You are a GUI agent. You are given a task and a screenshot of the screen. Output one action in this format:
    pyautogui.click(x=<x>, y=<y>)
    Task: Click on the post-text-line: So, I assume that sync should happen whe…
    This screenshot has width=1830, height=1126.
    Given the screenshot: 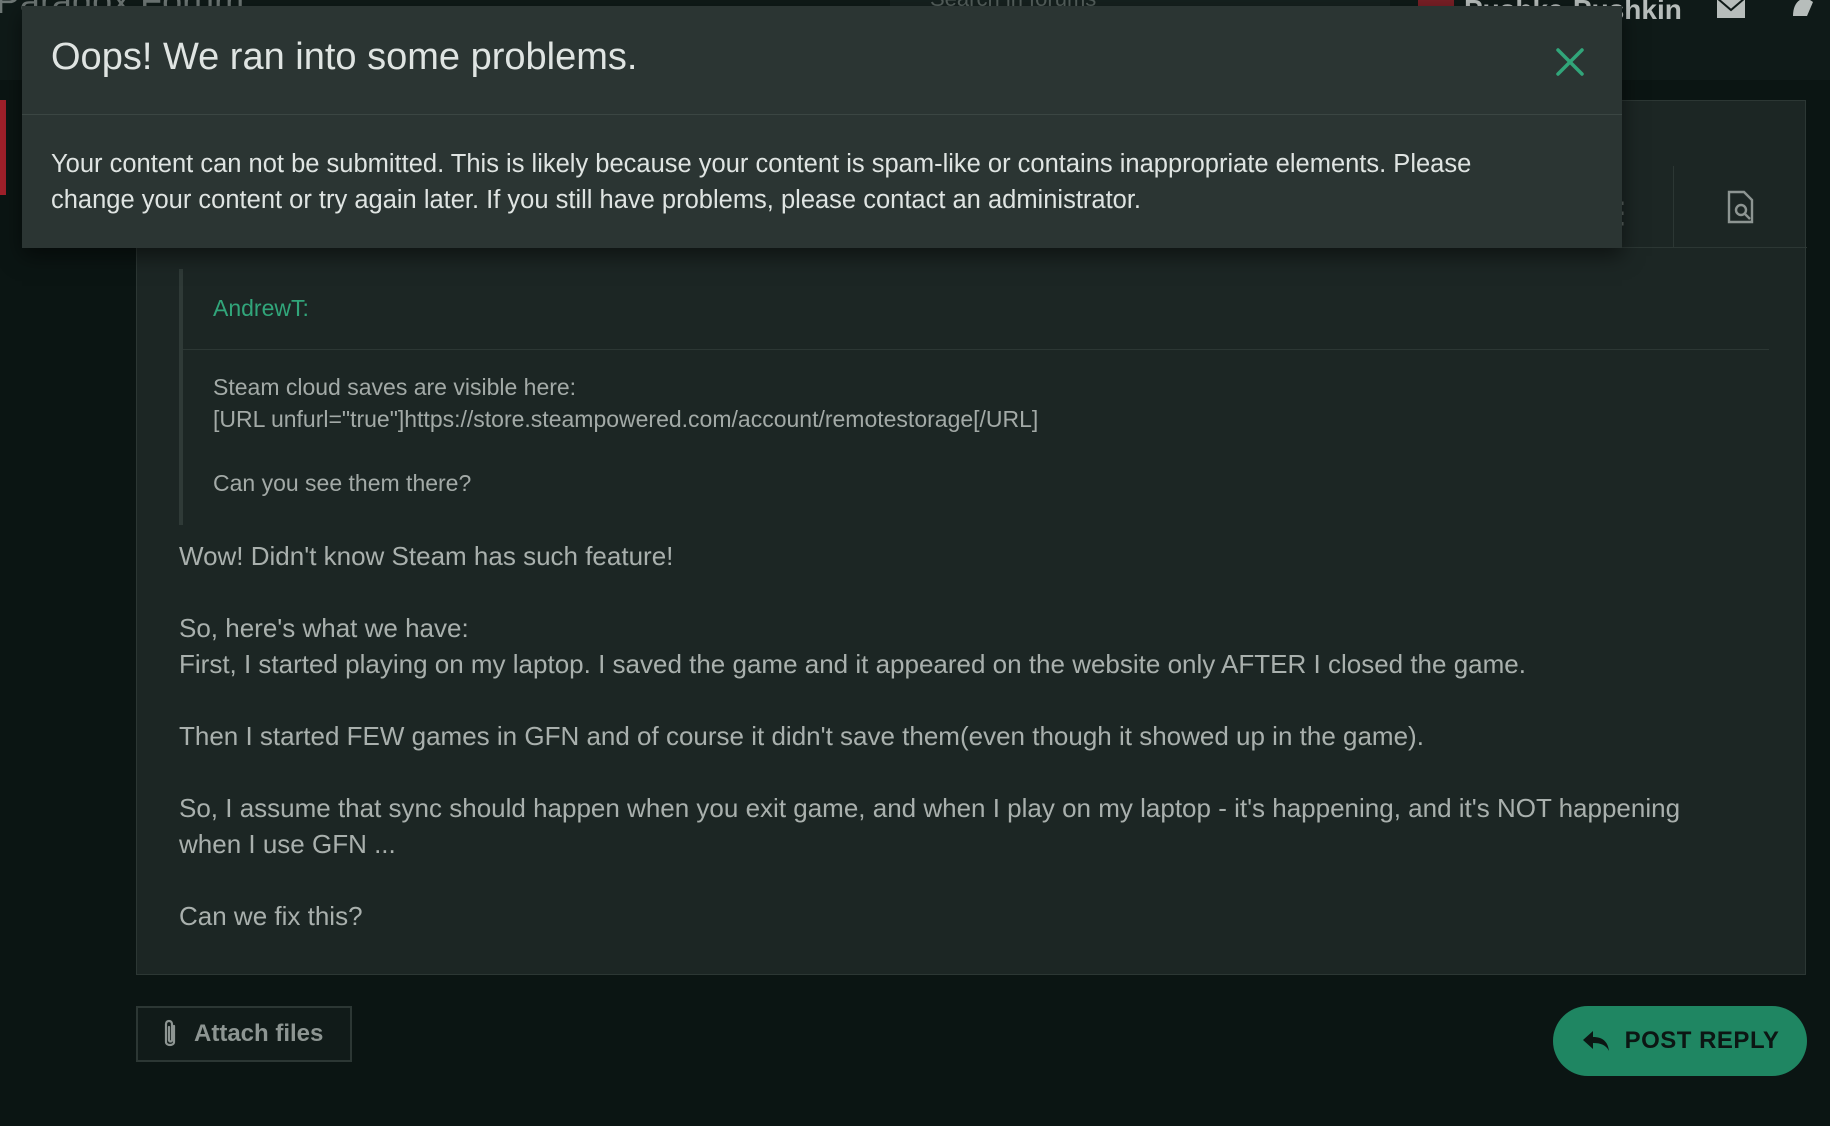 What is the action you would take?
    pyautogui.click(x=930, y=808)
    